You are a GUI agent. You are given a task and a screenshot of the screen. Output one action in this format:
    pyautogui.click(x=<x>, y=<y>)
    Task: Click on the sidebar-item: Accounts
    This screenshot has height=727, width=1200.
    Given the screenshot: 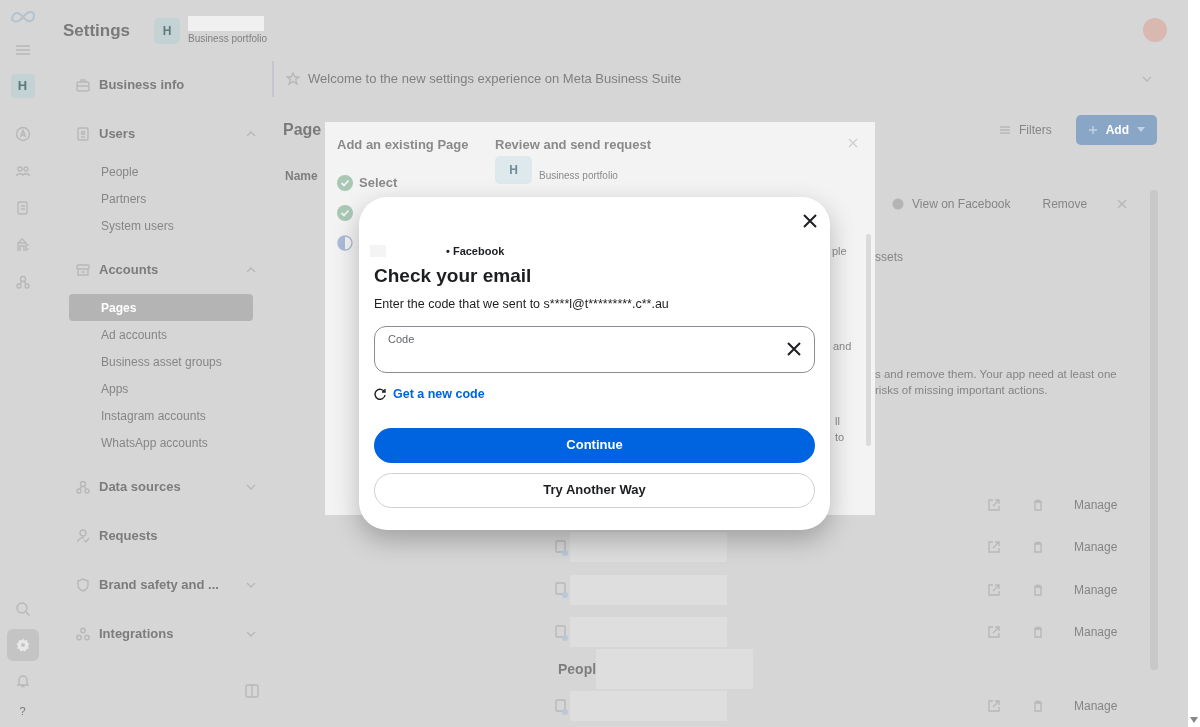 What is the action you would take?
    pyautogui.click(x=158, y=269)
    